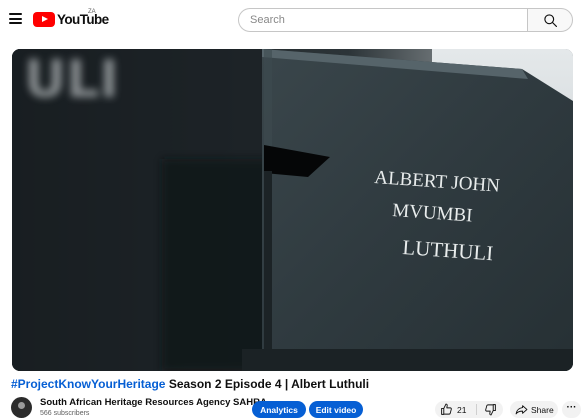  I want to click on like-dislike-group: 21, so click(469, 409).